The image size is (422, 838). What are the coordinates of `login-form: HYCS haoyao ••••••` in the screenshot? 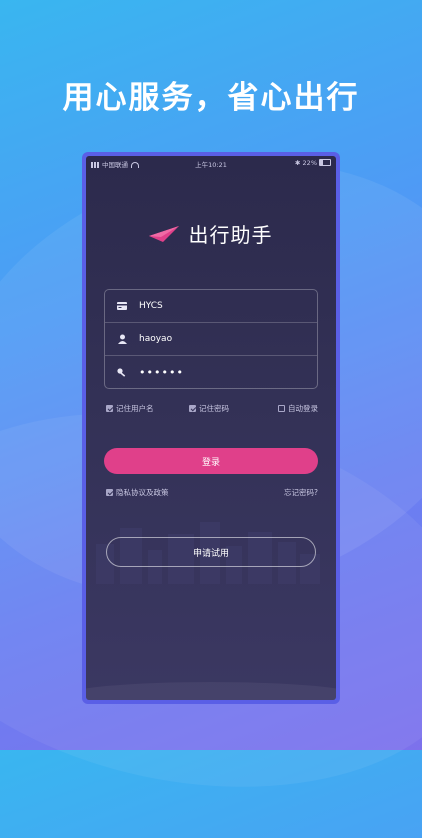 It's located at (211, 339).